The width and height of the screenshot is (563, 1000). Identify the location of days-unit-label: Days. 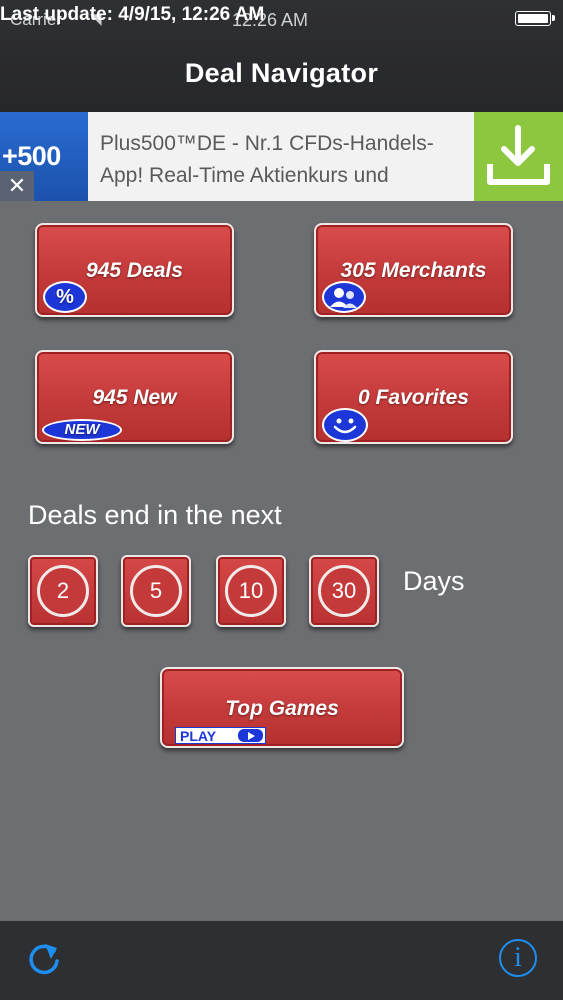
(434, 581).